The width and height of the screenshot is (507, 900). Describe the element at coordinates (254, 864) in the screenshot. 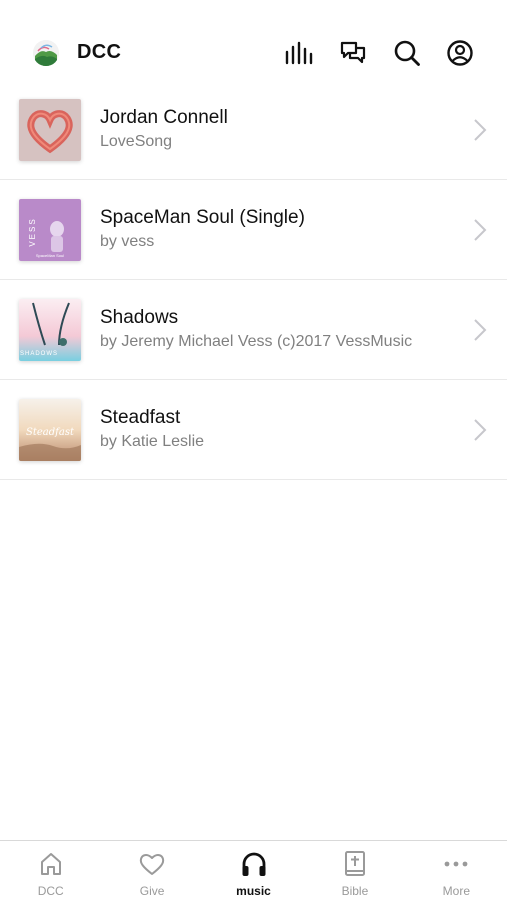

I see `headphones-icon` at that location.